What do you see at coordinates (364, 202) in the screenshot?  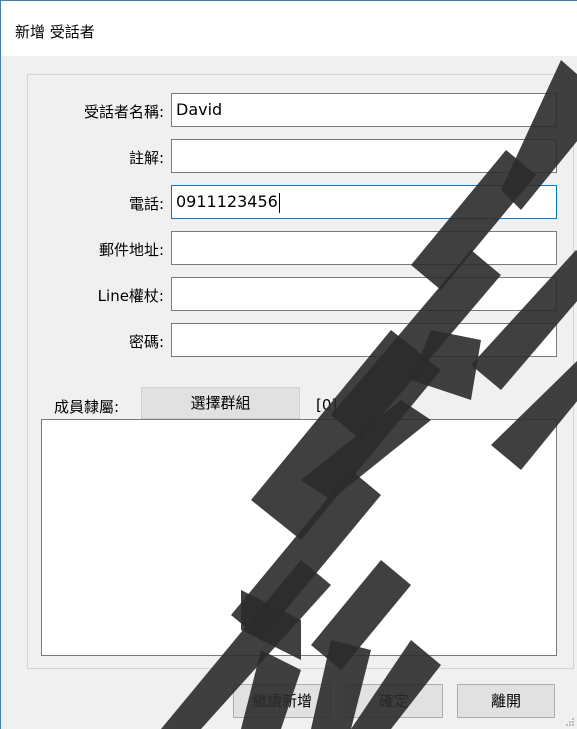 I see `phone-input: 0911123456` at bounding box center [364, 202].